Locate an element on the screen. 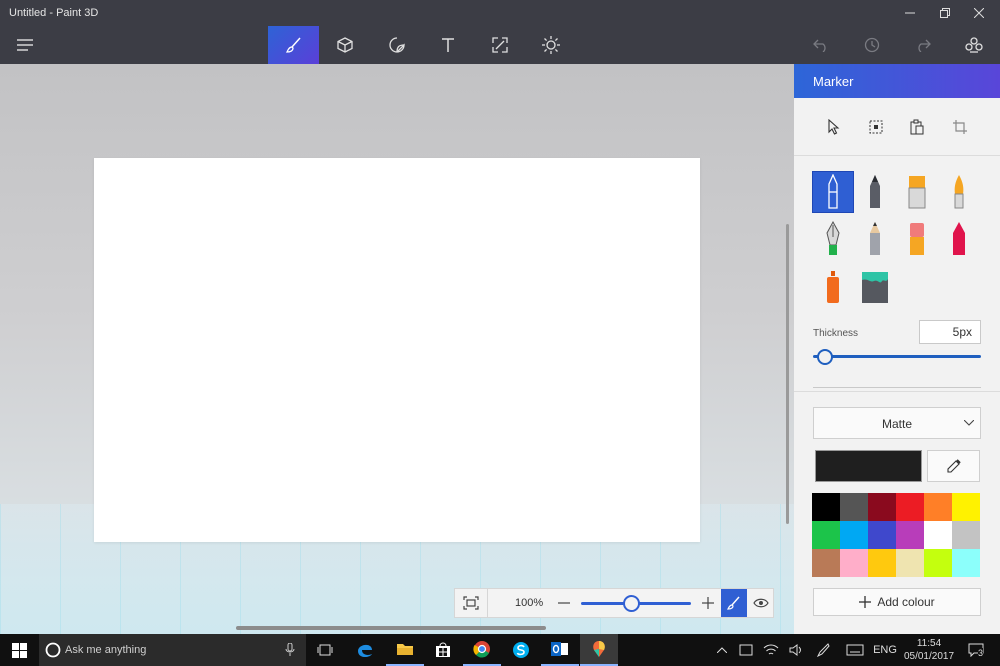  fit-to-screen-button is located at coordinates (471, 603).